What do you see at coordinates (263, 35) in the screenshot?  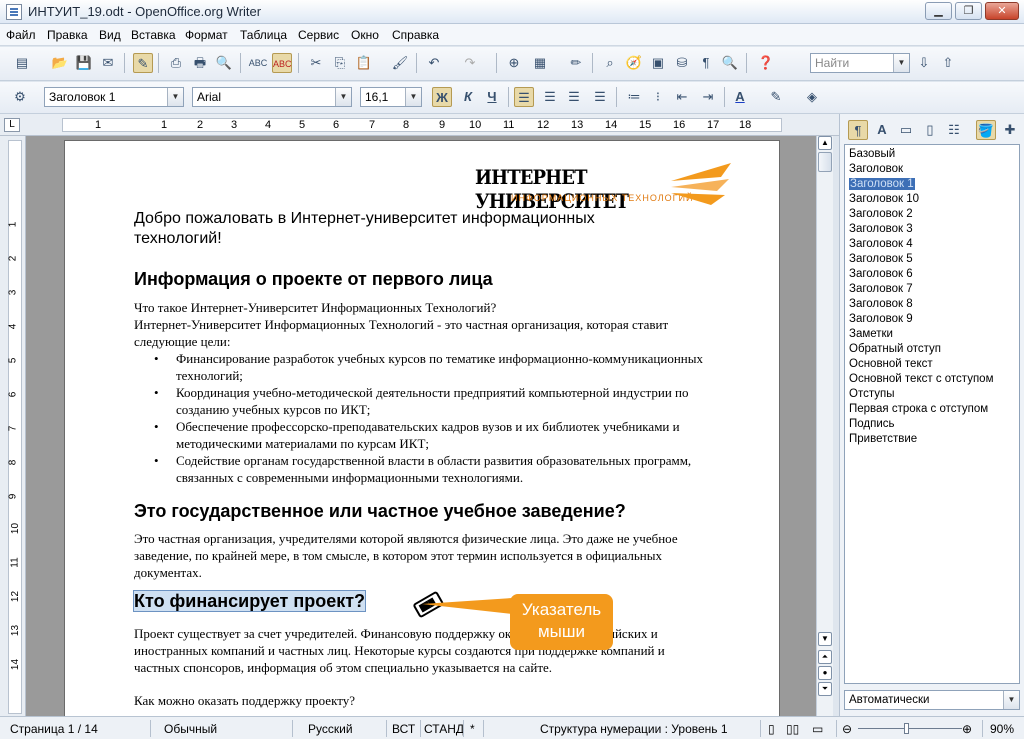 I see `menu-table: Таблица` at bounding box center [263, 35].